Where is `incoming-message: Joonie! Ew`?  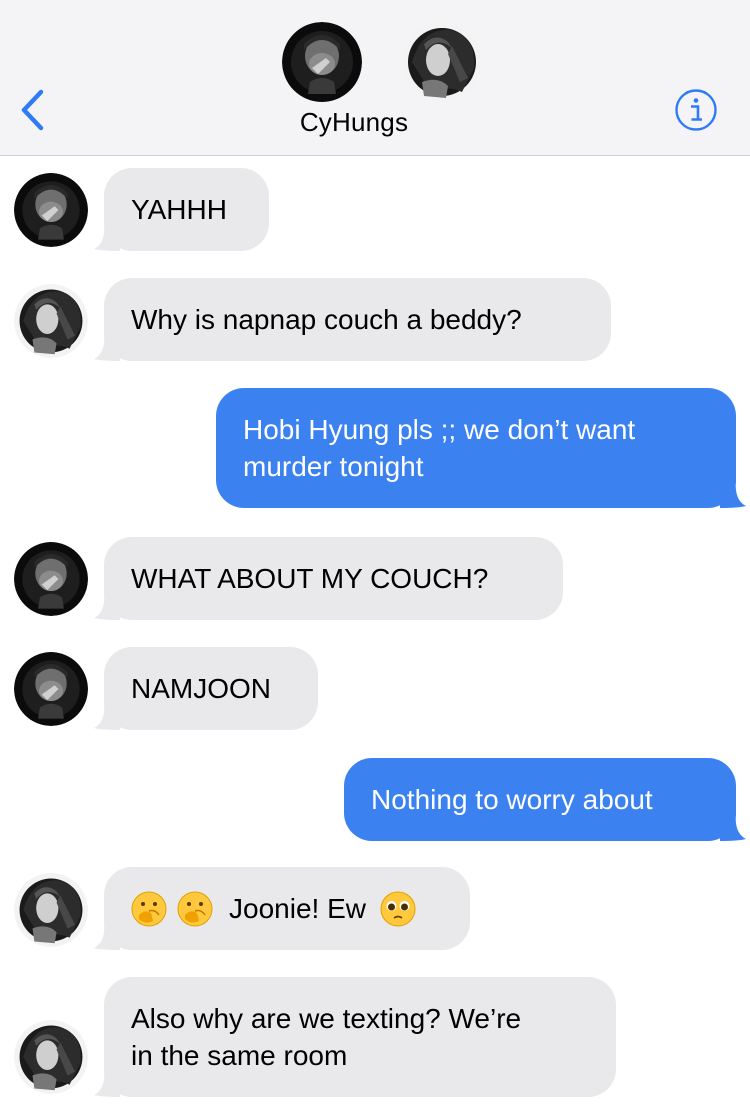
incoming-message: Joonie! Ew is located at coordinates (282, 908).